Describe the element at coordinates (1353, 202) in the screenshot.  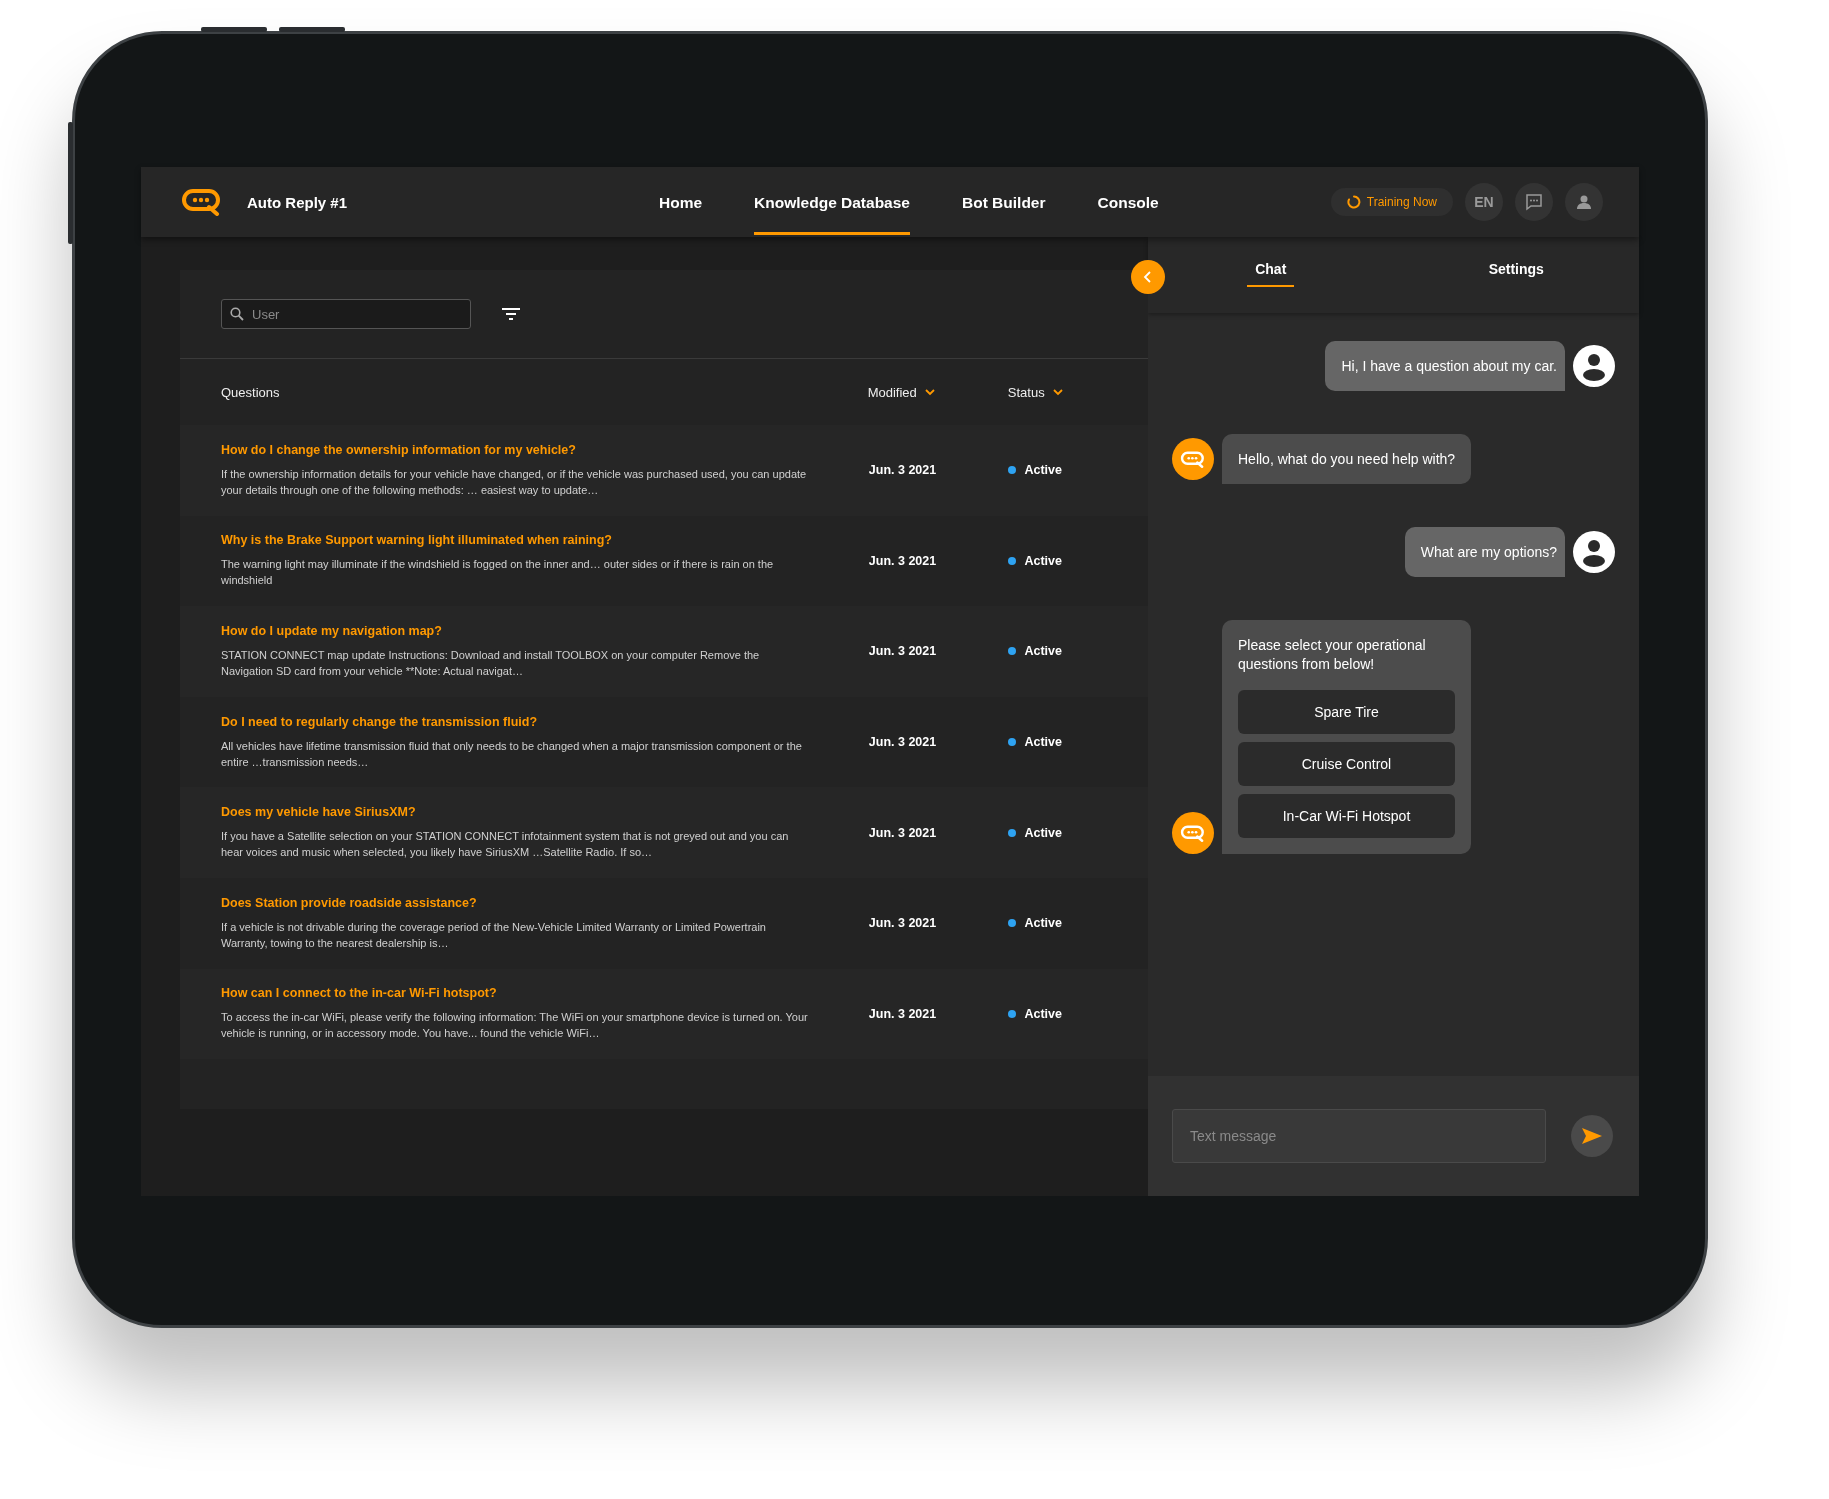
I see `spinner-icon` at that location.